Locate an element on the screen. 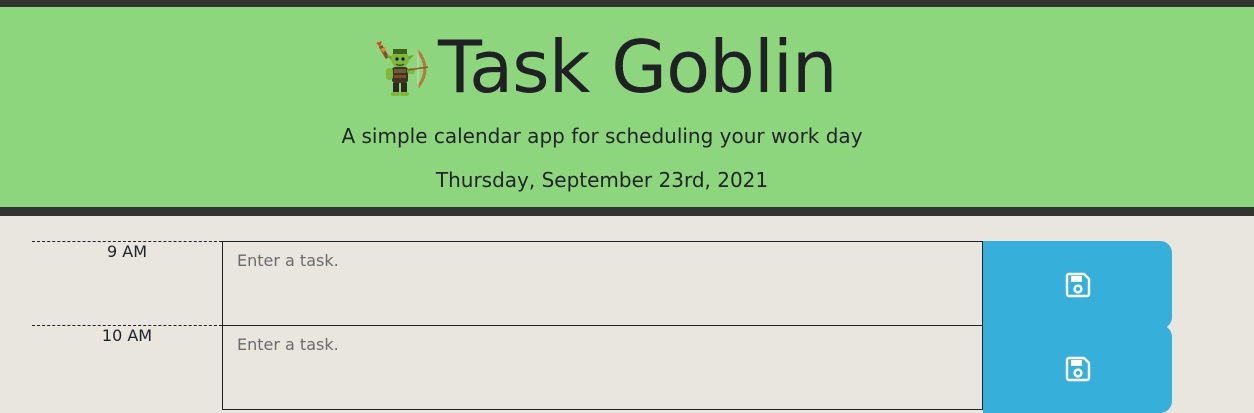  hour-label: 10 AM is located at coordinates (127, 367).